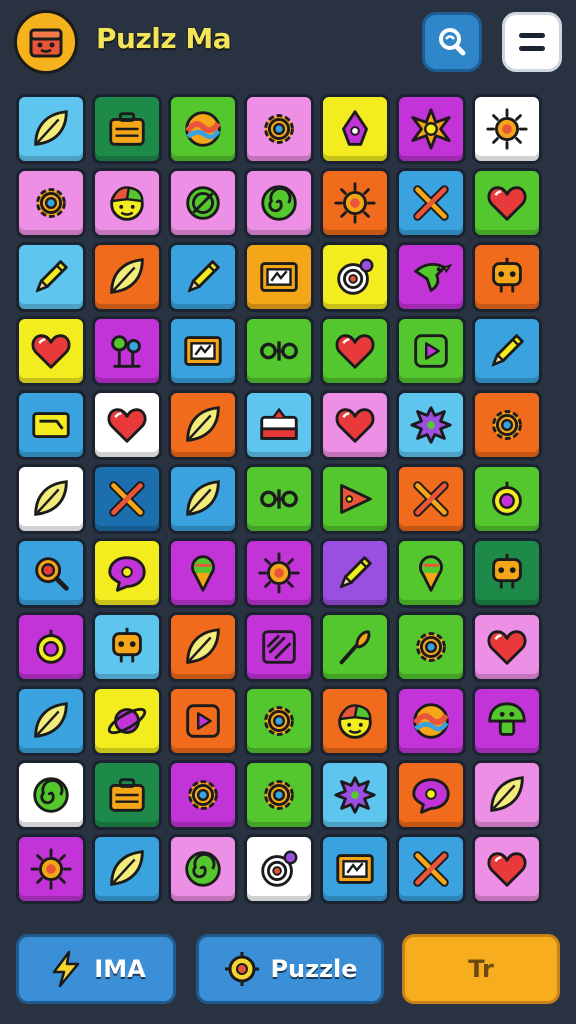 This screenshot has width=576, height=1024. I want to click on briefcase-icon, so click(127, 795).